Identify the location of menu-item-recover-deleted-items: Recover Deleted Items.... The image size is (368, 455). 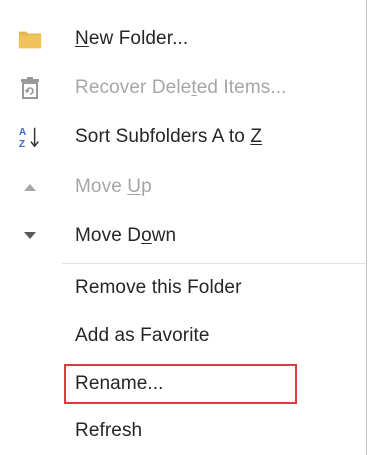
(183, 88).